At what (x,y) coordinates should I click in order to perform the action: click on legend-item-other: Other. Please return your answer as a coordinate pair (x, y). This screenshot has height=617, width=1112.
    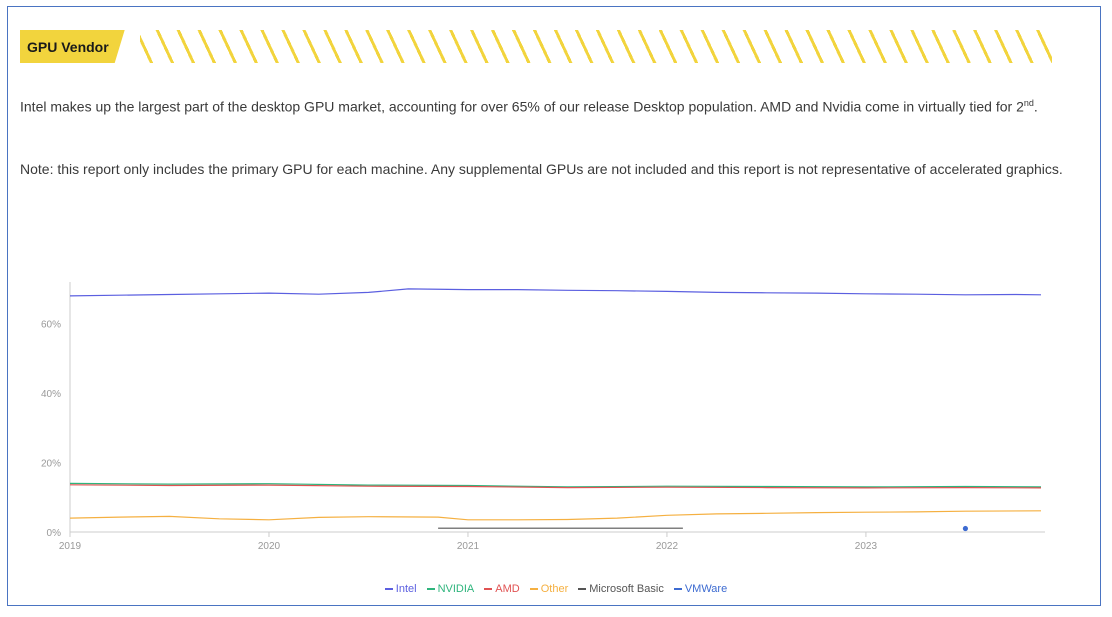
    Looking at the image, I should click on (549, 589).